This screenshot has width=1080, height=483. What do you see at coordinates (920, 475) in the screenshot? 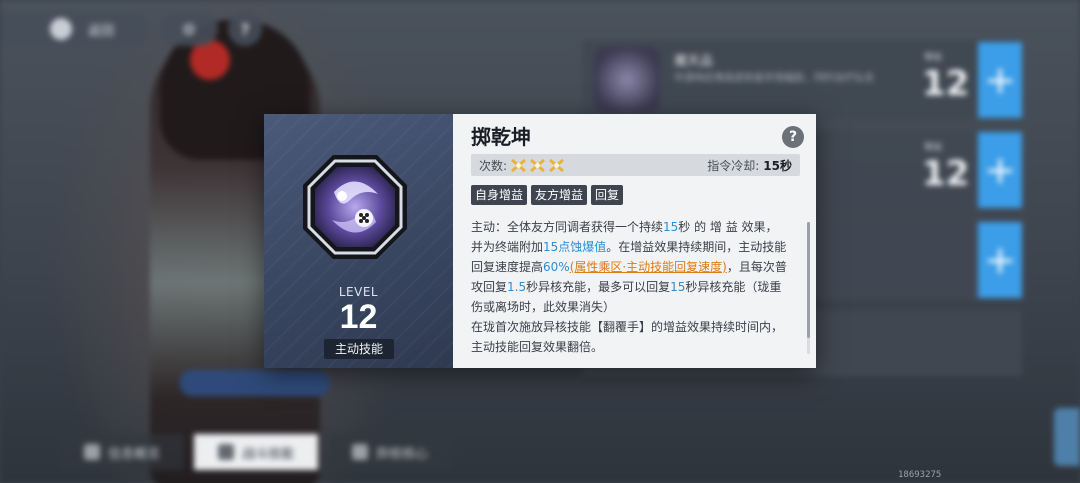
I see `user-id: 18693275` at bounding box center [920, 475].